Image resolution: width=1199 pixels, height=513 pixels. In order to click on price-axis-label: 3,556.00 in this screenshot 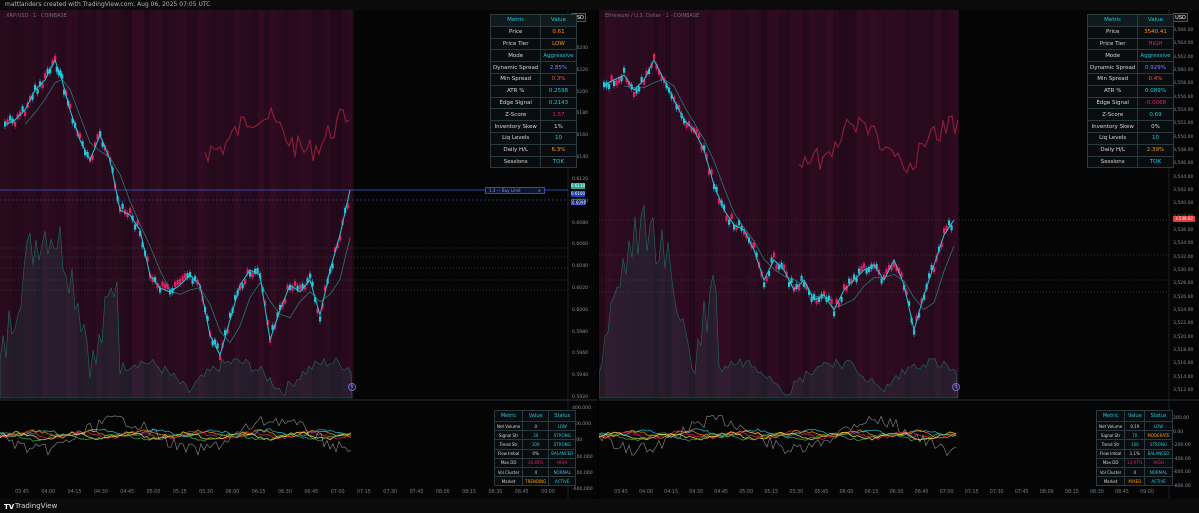, I will do `click(1183, 97)`.